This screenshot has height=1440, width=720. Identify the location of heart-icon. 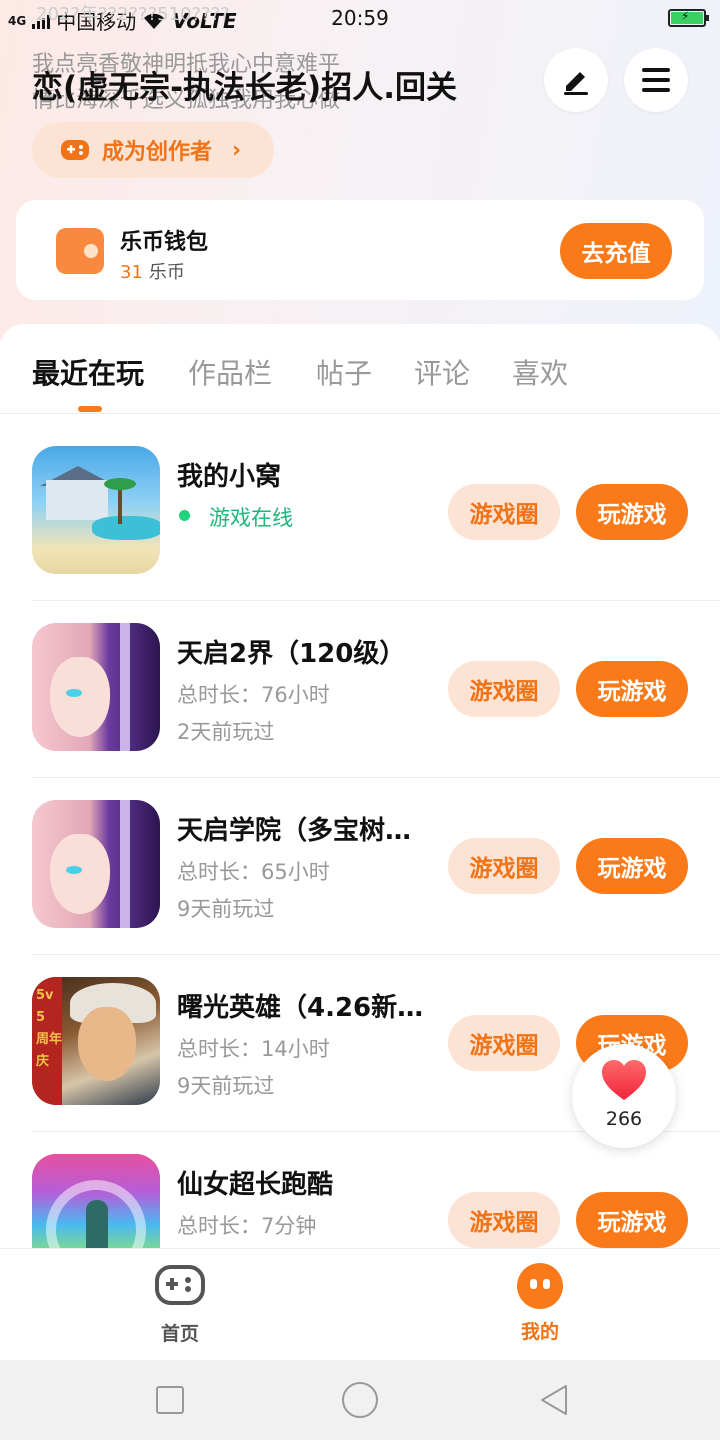
(624, 1080).